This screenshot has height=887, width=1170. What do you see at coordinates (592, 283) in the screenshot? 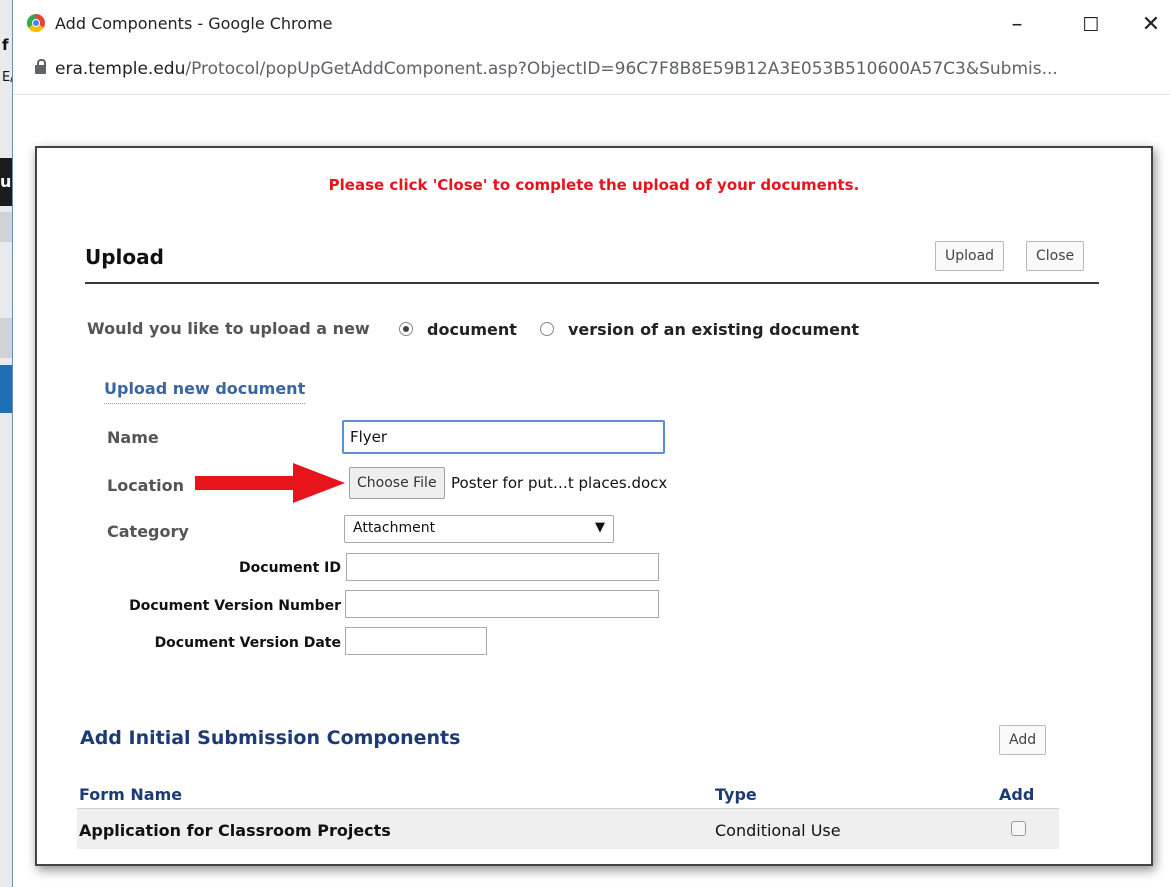
I see `heading-divider` at bounding box center [592, 283].